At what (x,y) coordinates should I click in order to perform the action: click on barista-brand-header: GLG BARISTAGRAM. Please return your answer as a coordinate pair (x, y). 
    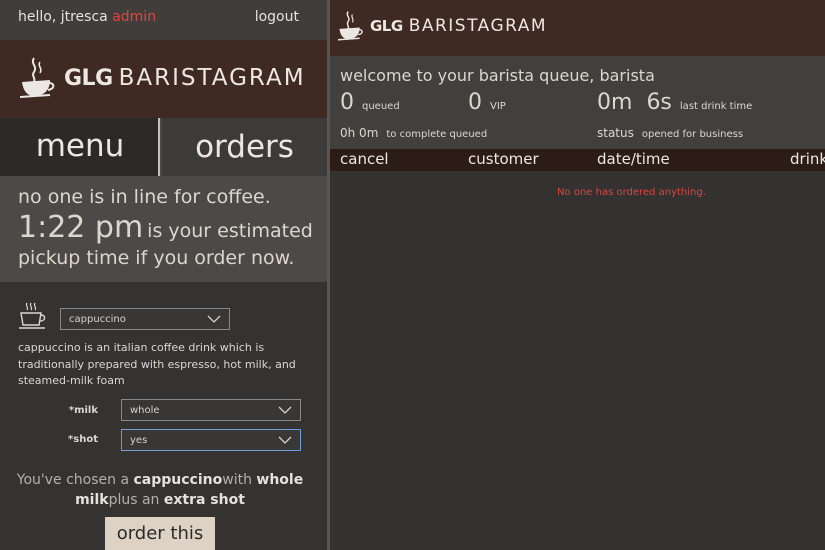
    Looking at the image, I should click on (577, 28).